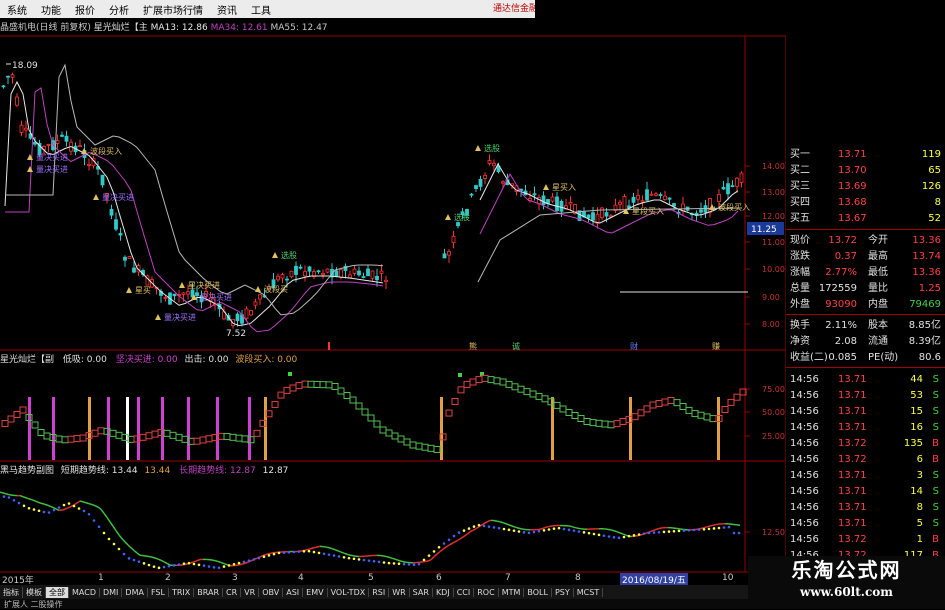  I want to click on date-label: 6, so click(439, 578).